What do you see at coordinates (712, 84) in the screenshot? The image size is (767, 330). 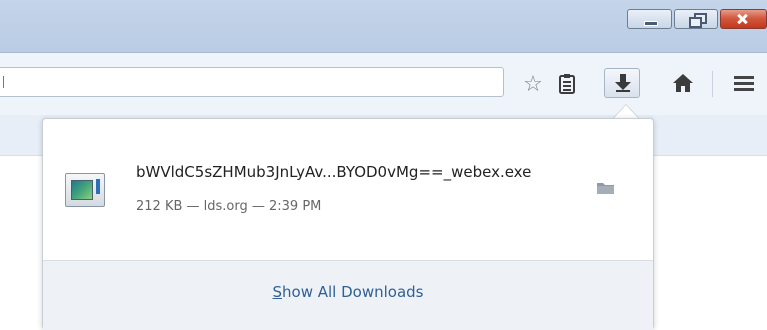 I see `toolbar-separator` at bounding box center [712, 84].